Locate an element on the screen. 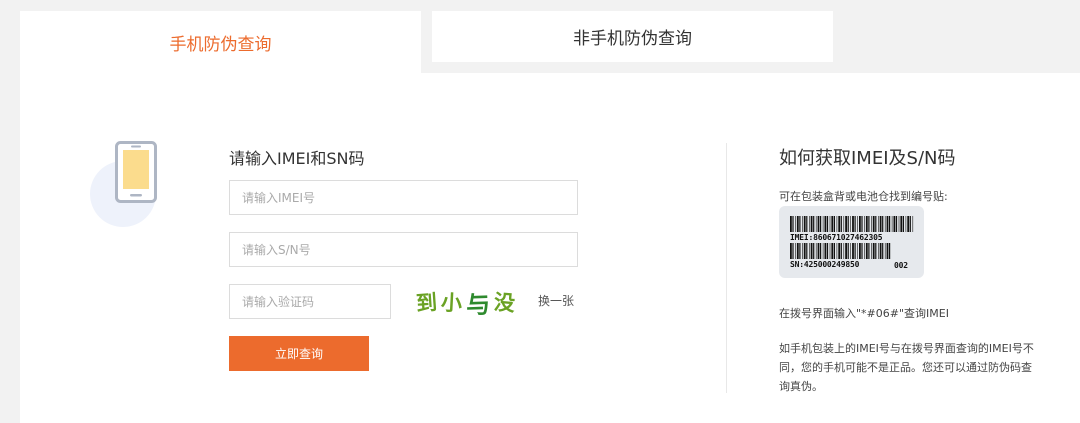  barcode-sn-text: SN:425000249850 is located at coordinates (825, 264).